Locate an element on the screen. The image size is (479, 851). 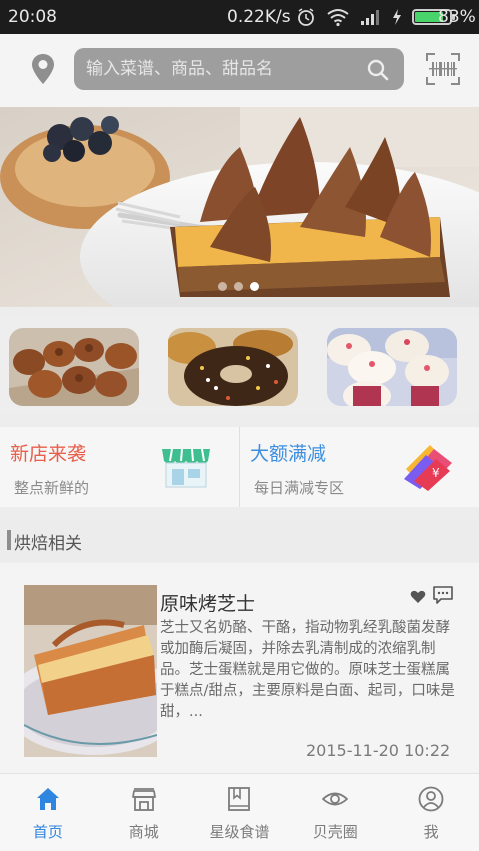
carousel-dot-active is located at coordinates (254, 286).